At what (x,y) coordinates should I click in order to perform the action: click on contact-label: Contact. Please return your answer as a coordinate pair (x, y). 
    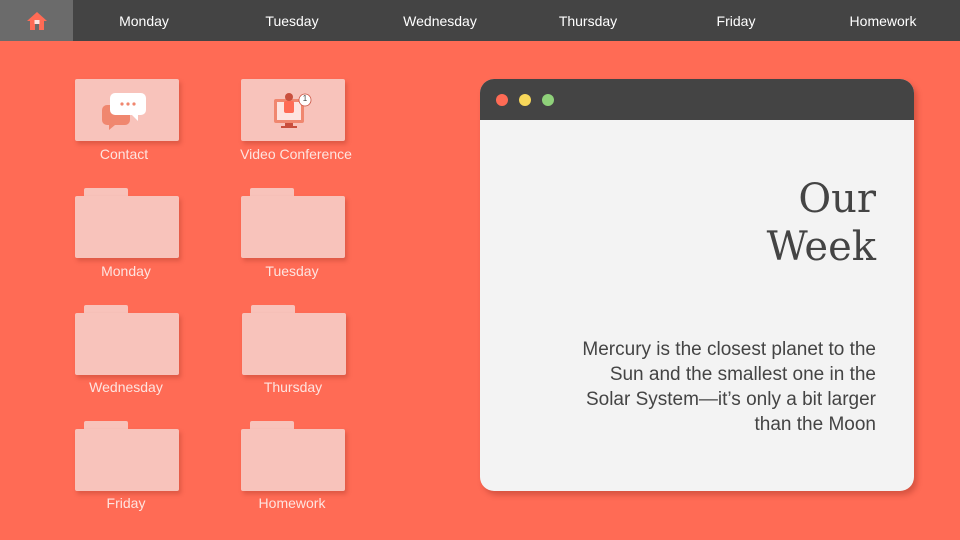
    Looking at the image, I should click on (124, 154).